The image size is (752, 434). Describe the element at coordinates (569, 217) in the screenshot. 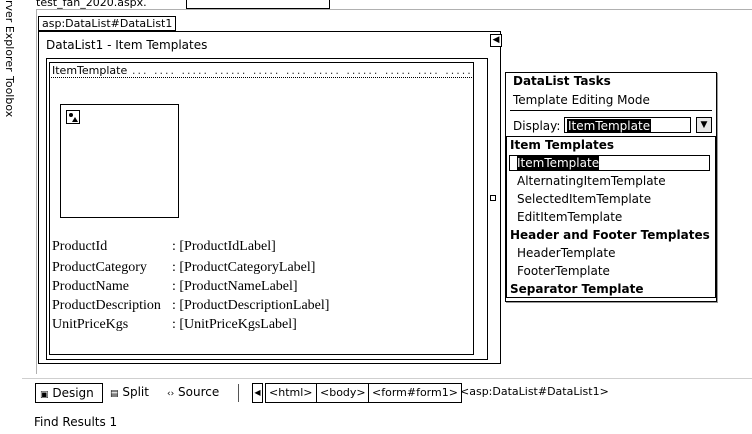

I see `option-edititemtemplate: EditItemTemplate` at that location.